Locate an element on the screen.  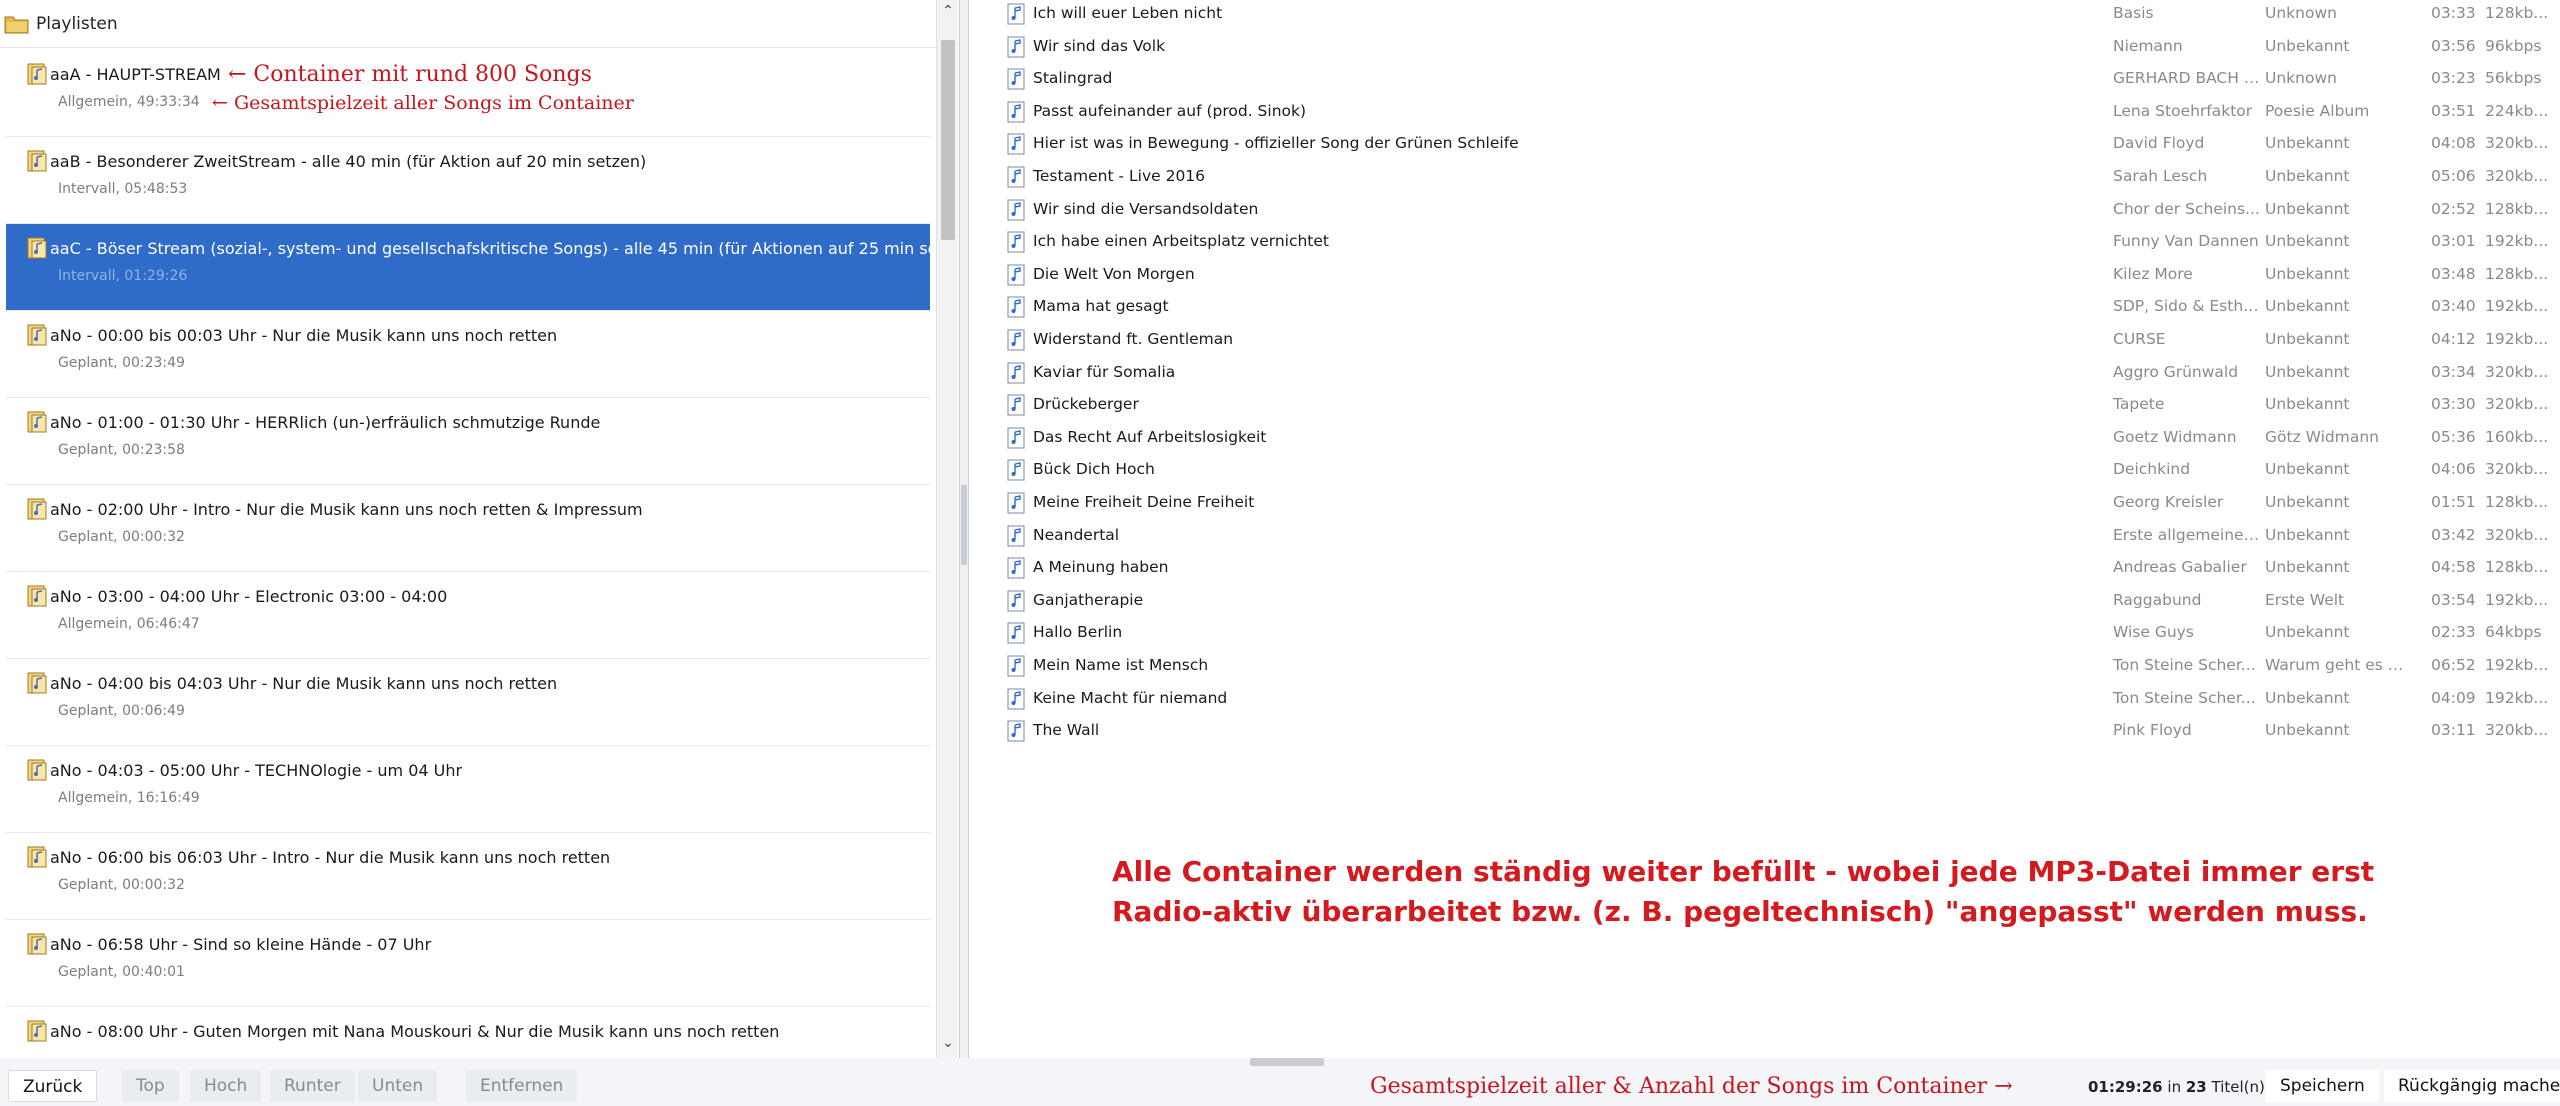
remove-button: Entfernen is located at coordinates (522, 1086).